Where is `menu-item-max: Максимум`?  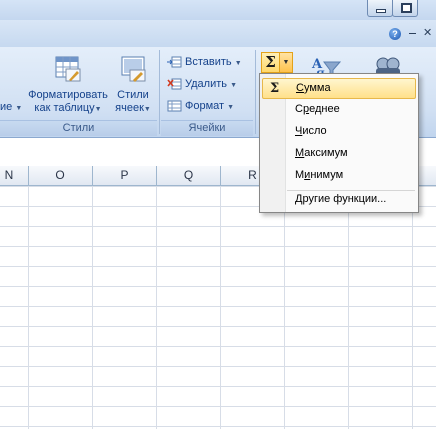 menu-item-max: Максимум is located at coordinates (338, 153).